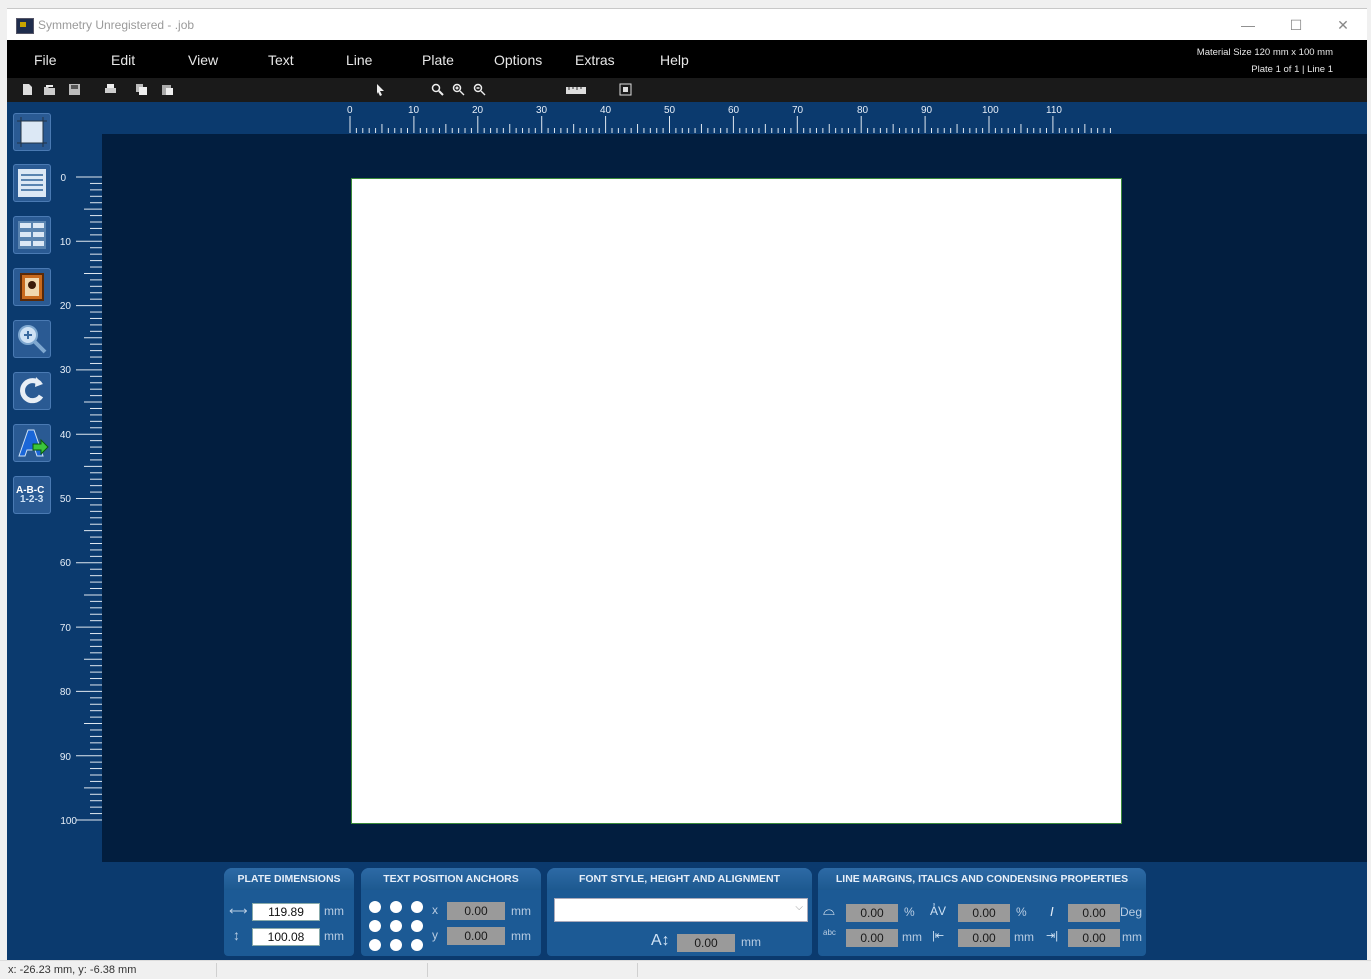 This screenshot has width=1371, height=979. What do you see at coordinates (203, 60) in the screenshot?
I see `menu-view: View` at bounding box center [203, 60].